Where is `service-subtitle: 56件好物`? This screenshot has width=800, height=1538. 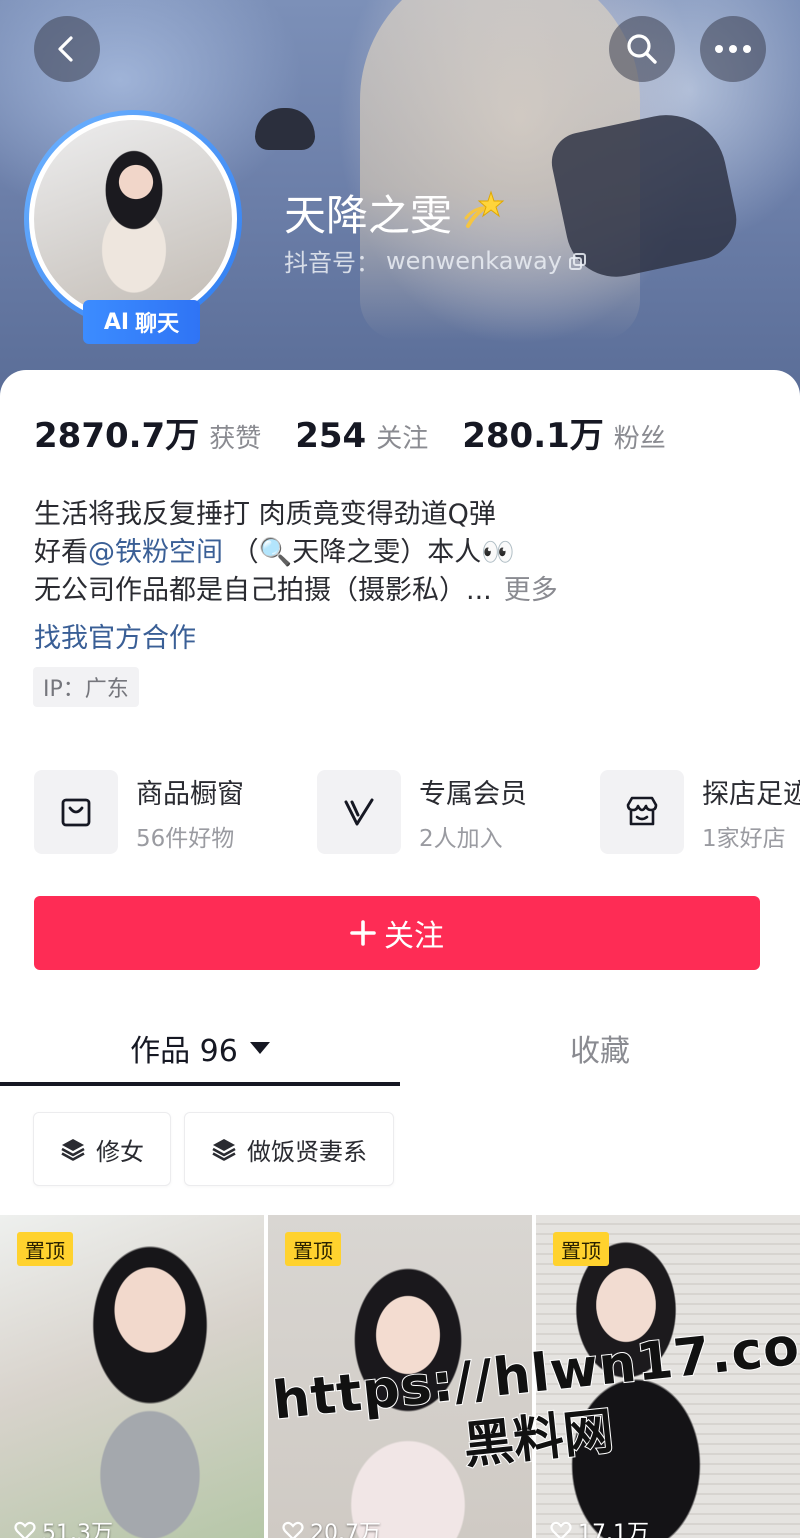 service-subtitle: 56件好物 is located at coordinates (185, 838).